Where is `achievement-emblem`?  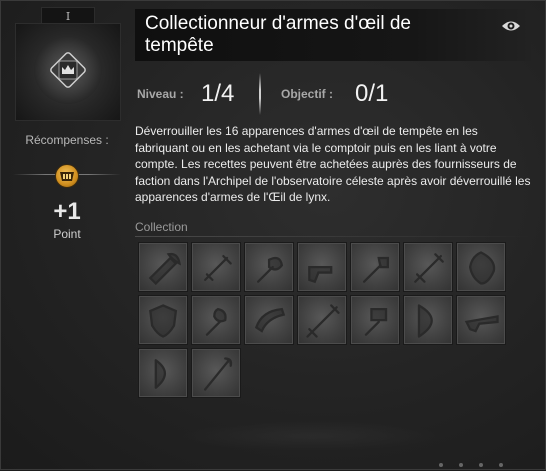
achievement-emblem is located at coordinates (68, 72).